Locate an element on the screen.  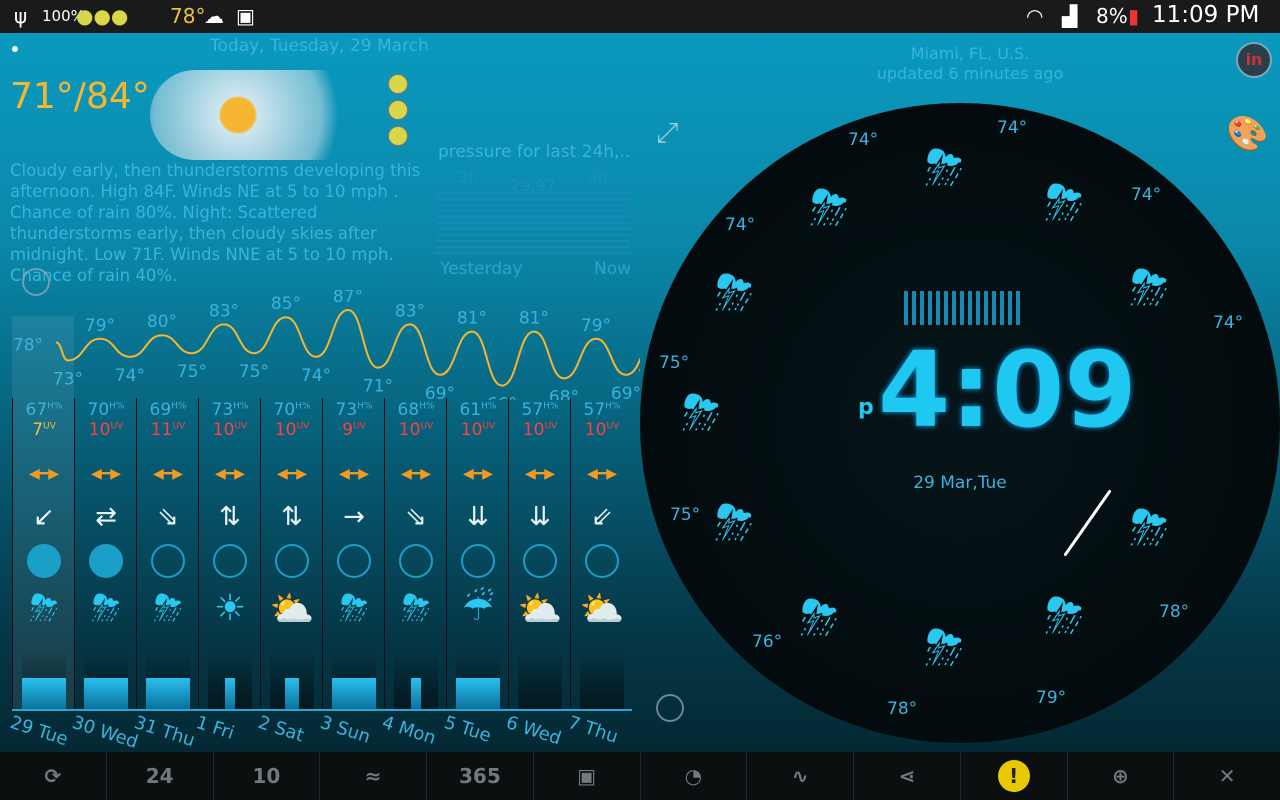
high-temp-label: 79° is located at coordinates (100, 326).